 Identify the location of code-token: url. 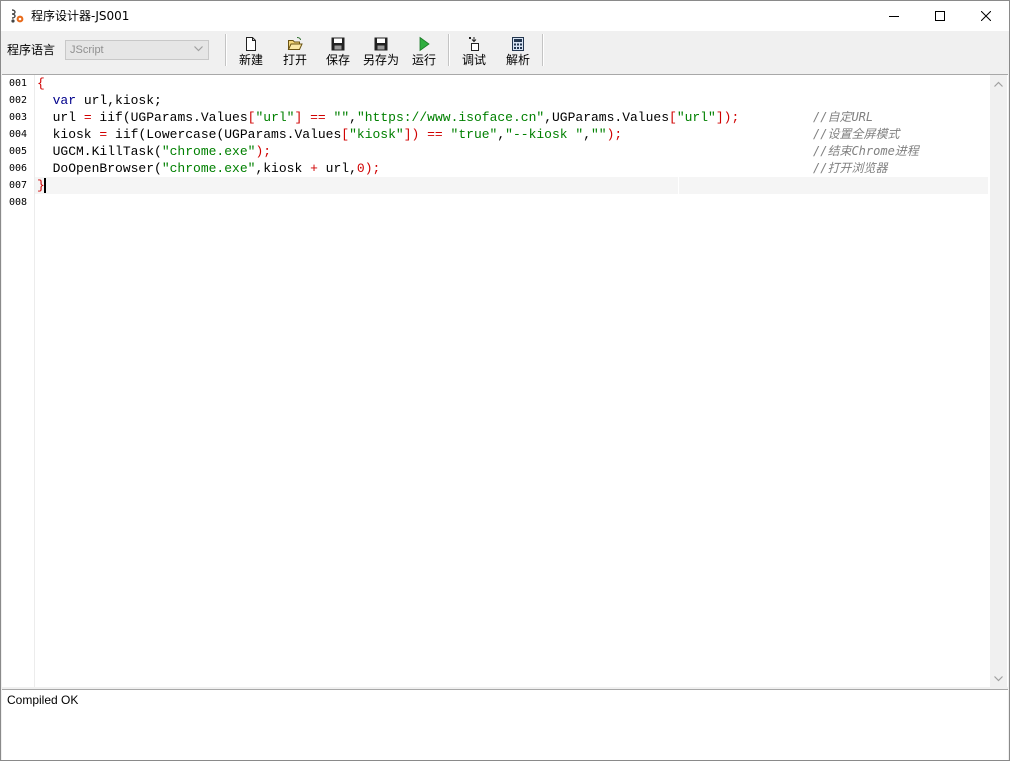
(60, 117).